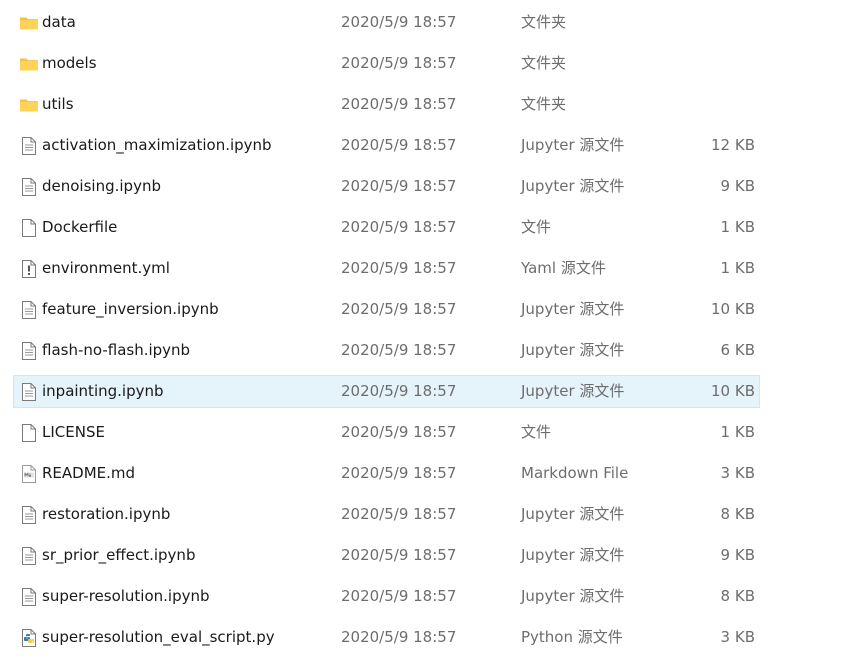  I want to click on file-size: 6 KB, so click(737, 350).